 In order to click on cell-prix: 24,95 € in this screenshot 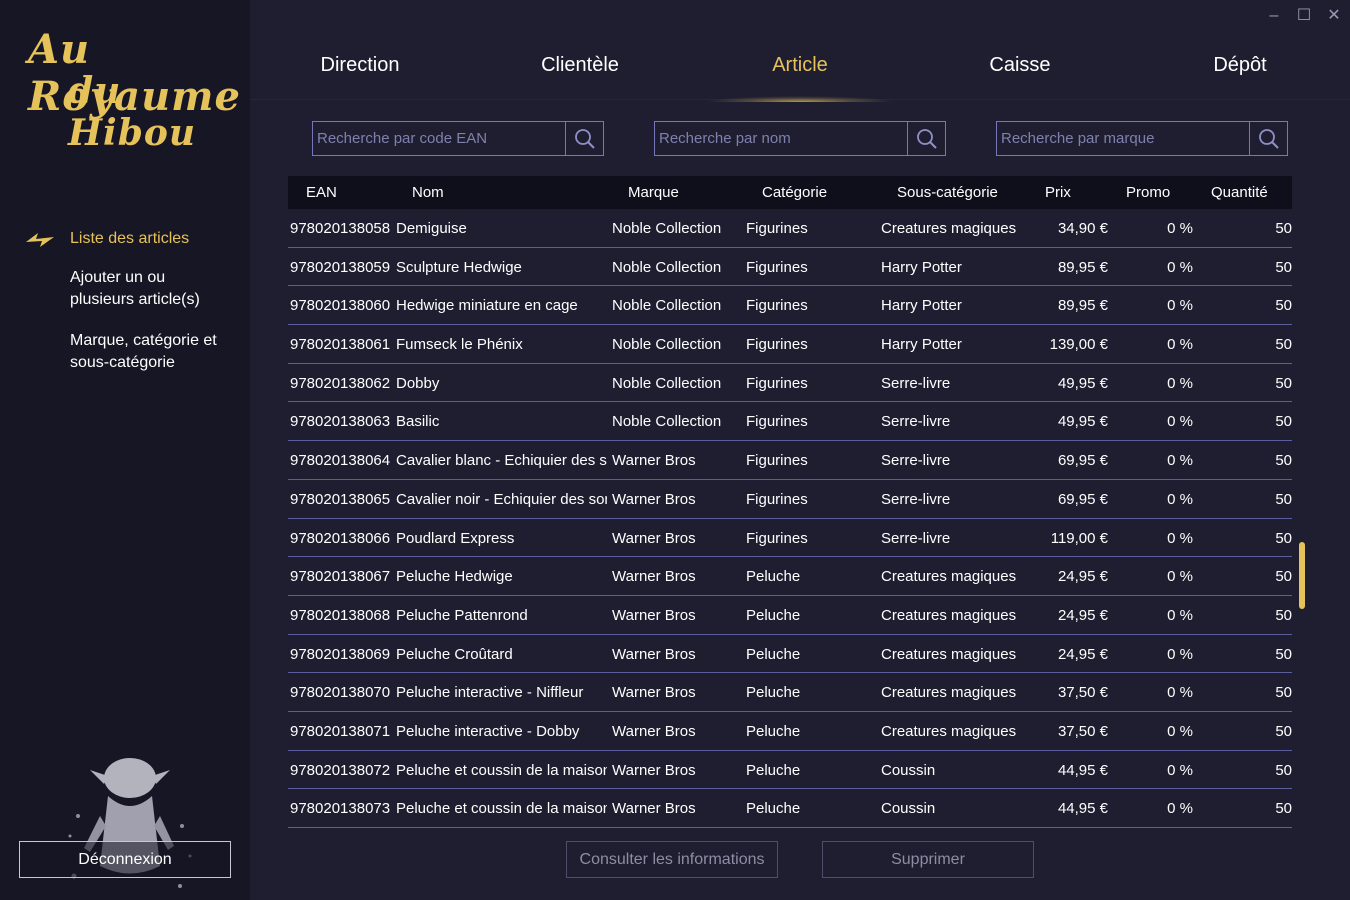, I will do `click(1082, 615)`.